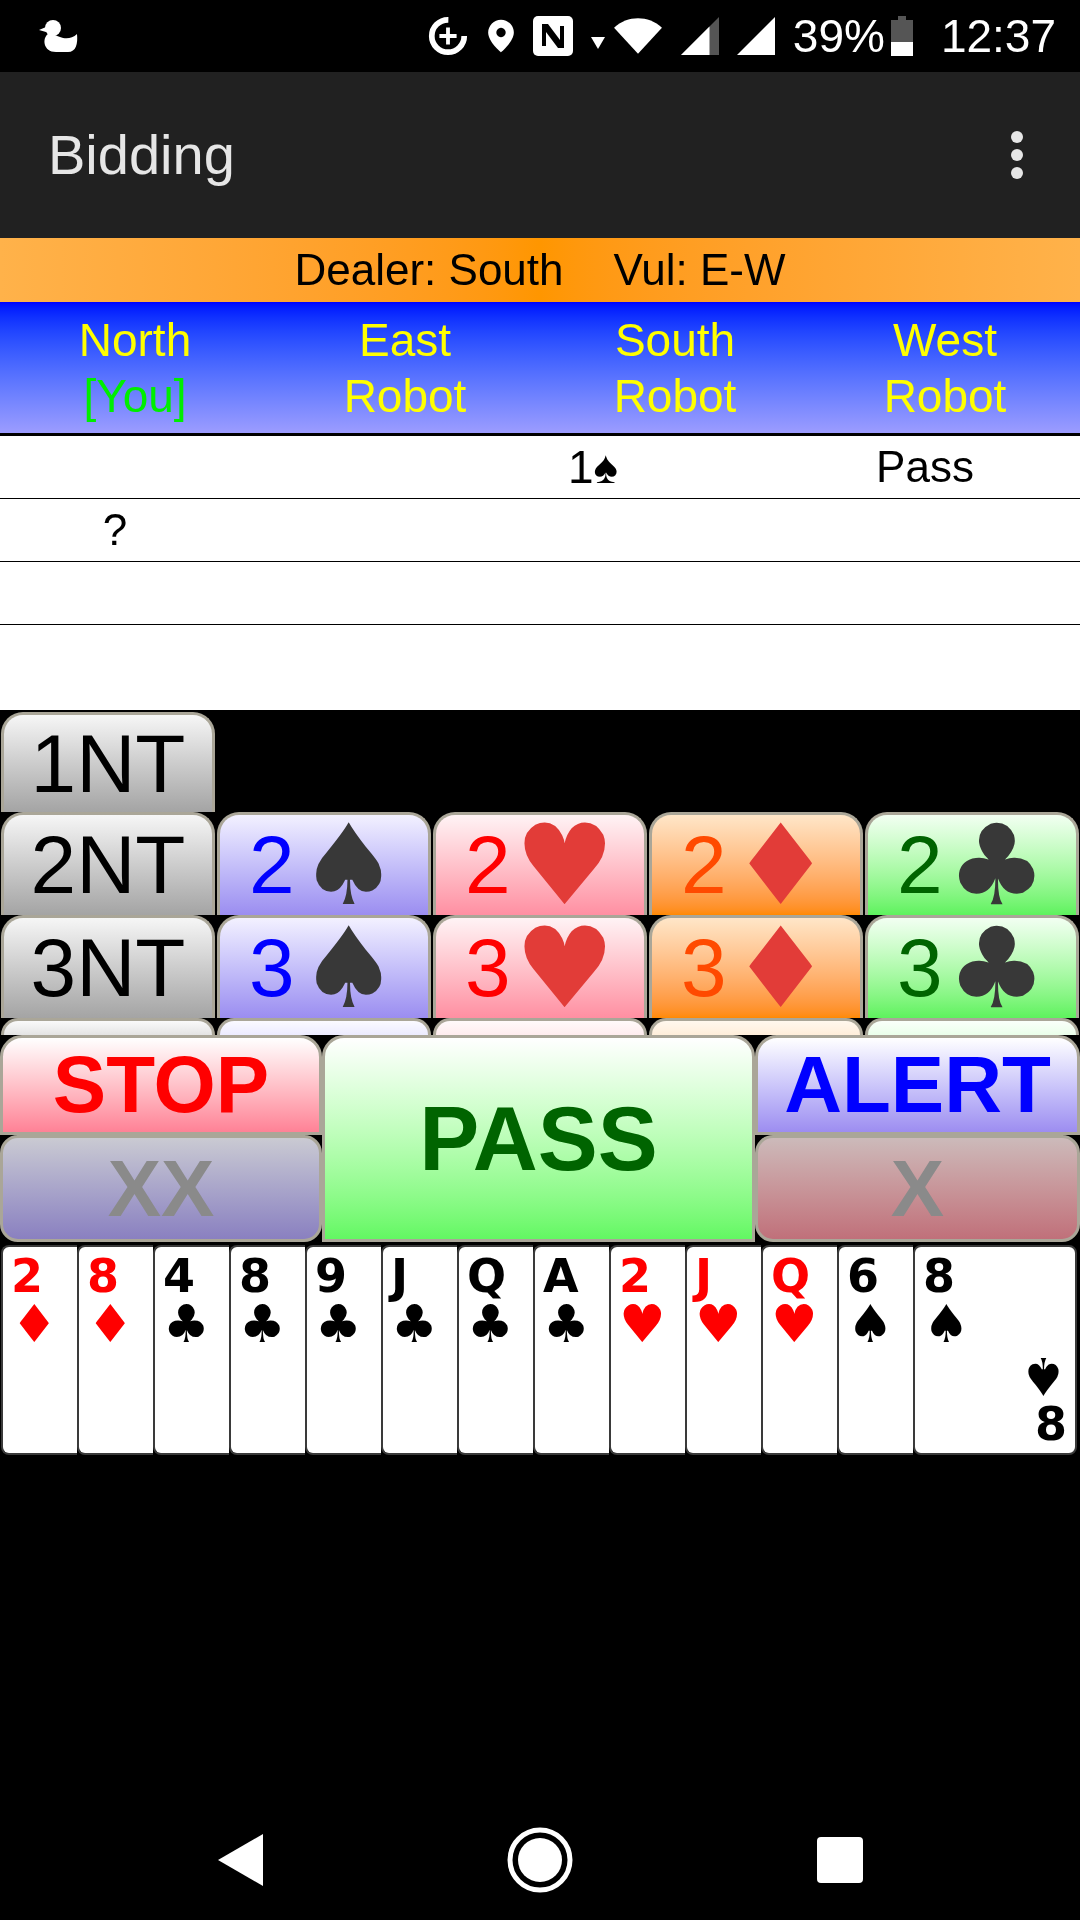 This screenshot has width=1080, height=1920. I want to click on call-text: Pass, so click(925, 467).